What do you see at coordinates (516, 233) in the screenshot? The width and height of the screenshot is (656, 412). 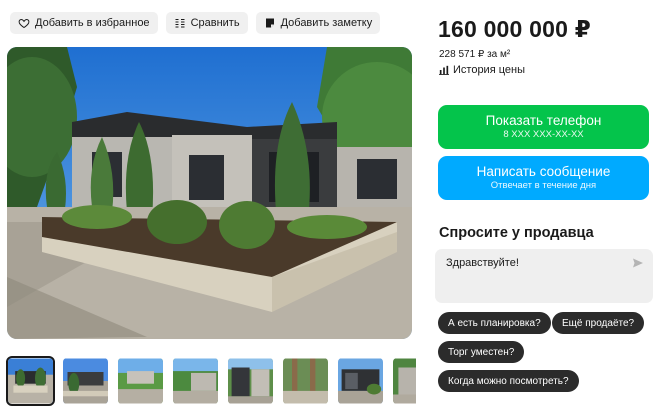 I see `ask-seller-title: Спросите у продавца` at bounding box center [516, 233].